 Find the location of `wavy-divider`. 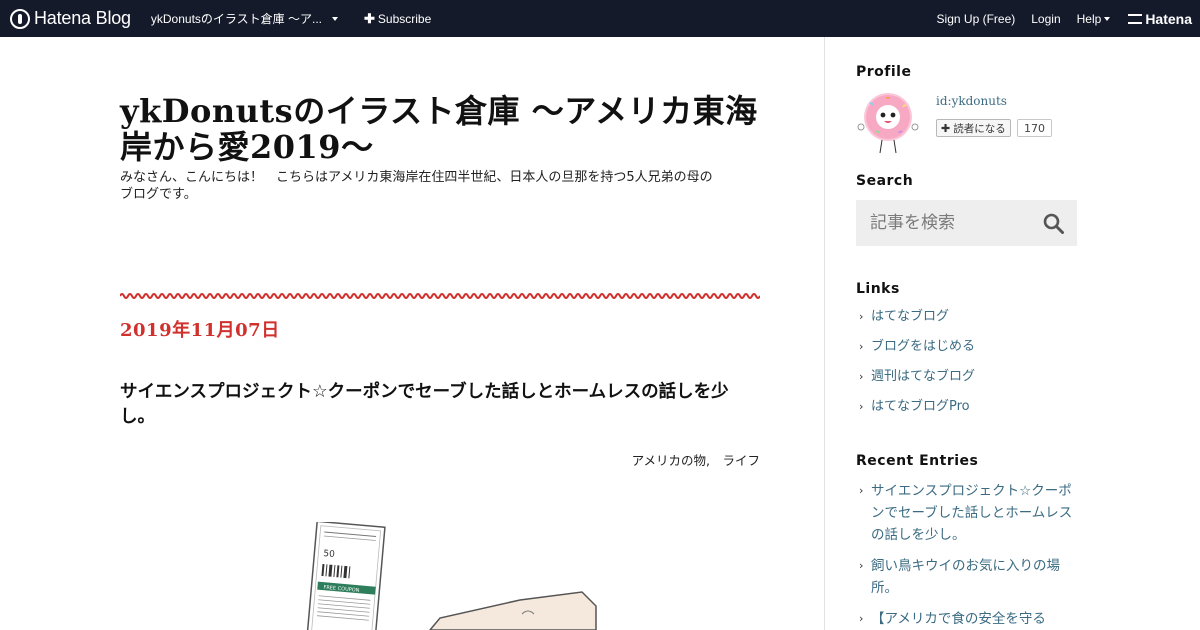

wavy-divider is located at coordinates (440, 296).